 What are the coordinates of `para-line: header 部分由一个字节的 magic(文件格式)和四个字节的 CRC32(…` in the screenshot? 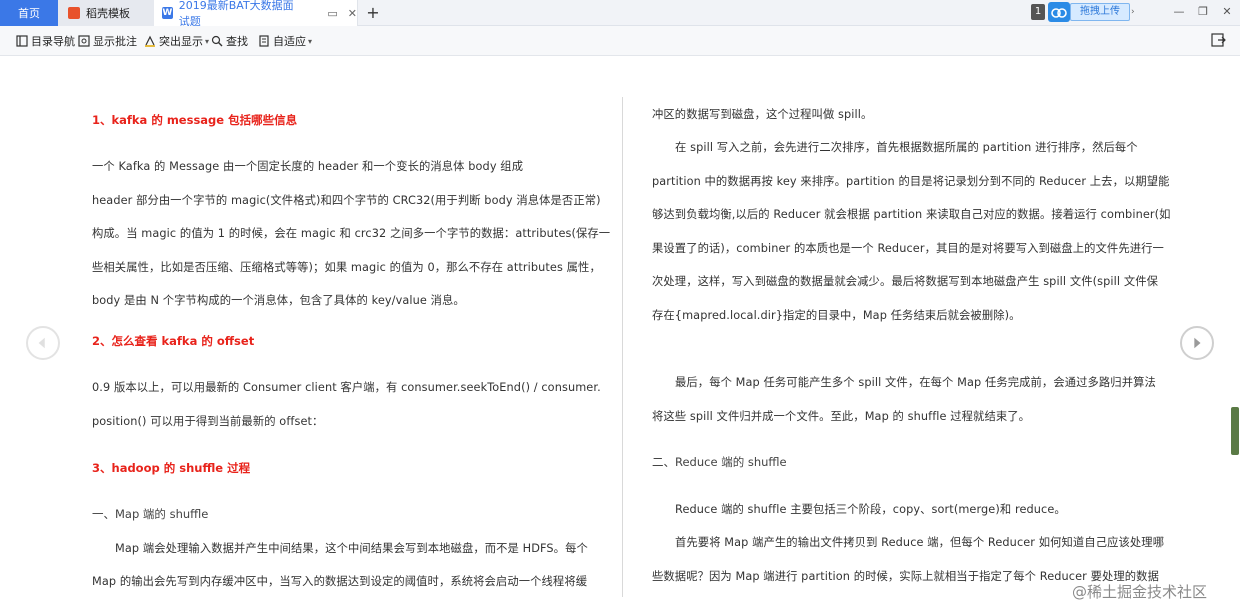 It's located at (346, 200).